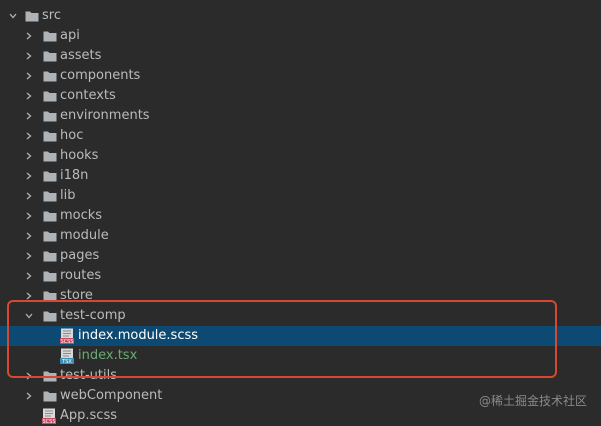 The height and width of the screenshot is (426, 601). What do you see at coordinates (300, 416) in the screenshot?
I see `tree-row-app-scss: SCSS App.scss` at bounding box center [300, 416].